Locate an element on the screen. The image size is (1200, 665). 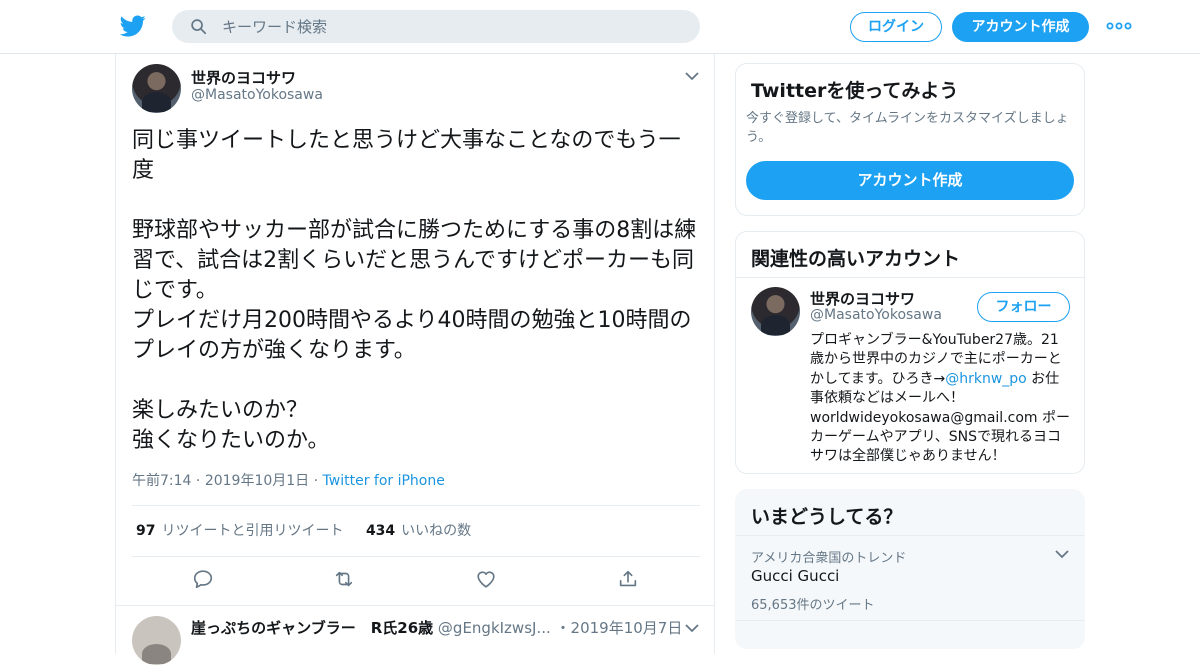
tweet-stats: 97 リツイートと引用リツイート 434 いいねの数 is located at coordinates (303, 530).